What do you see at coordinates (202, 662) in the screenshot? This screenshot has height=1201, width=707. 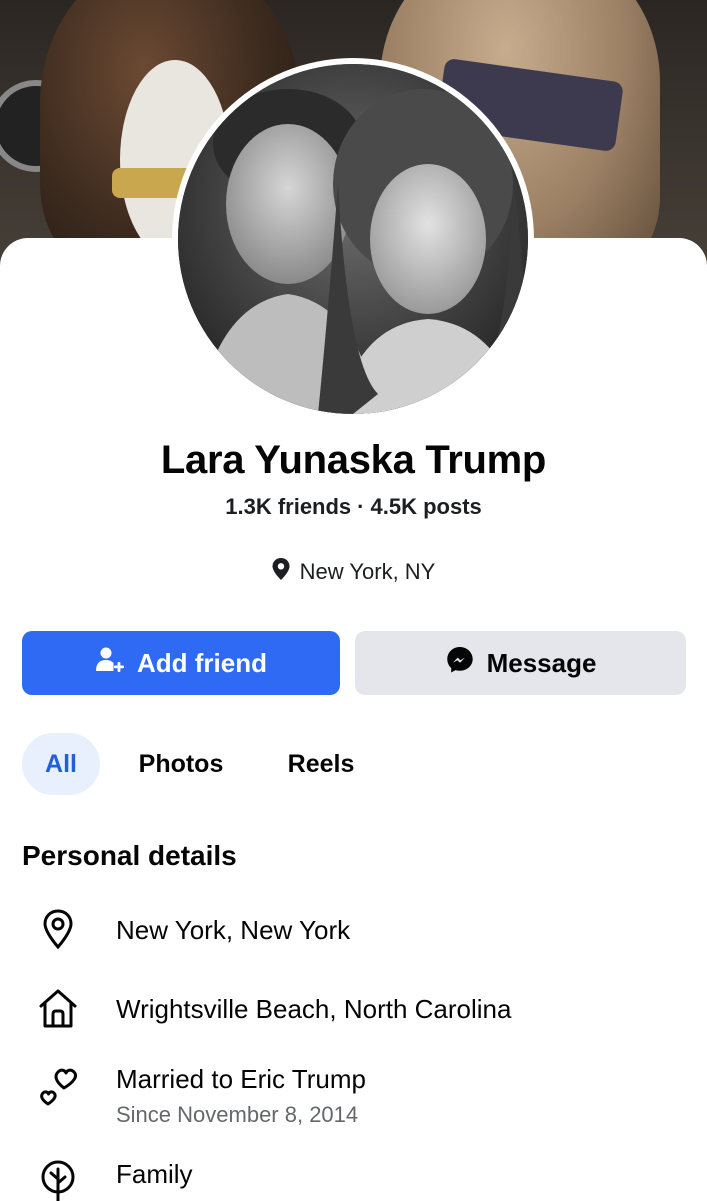 I see `add-friend-label: Add friend` at bounding box center [202, 662].